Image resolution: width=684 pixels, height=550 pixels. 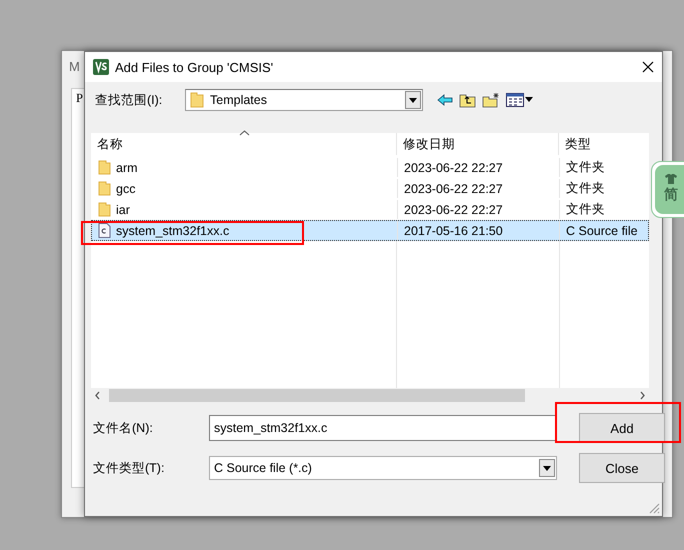 What do you see at coordinates (244, 133) in the screenshot?
I see `sort-caret-icon` at bounding box center [244, 133].